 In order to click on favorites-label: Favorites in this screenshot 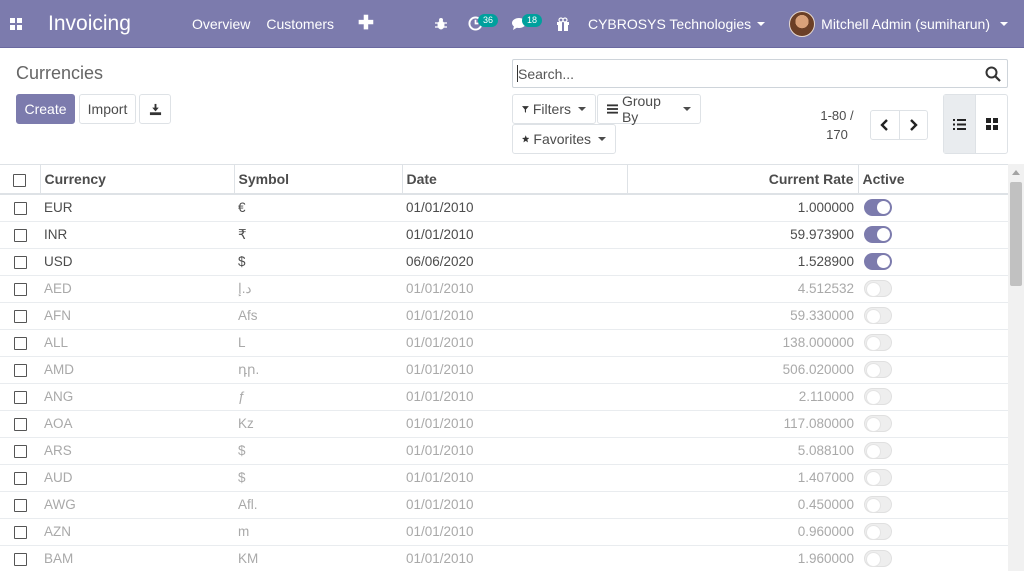, I will do `click(562, 139)`.